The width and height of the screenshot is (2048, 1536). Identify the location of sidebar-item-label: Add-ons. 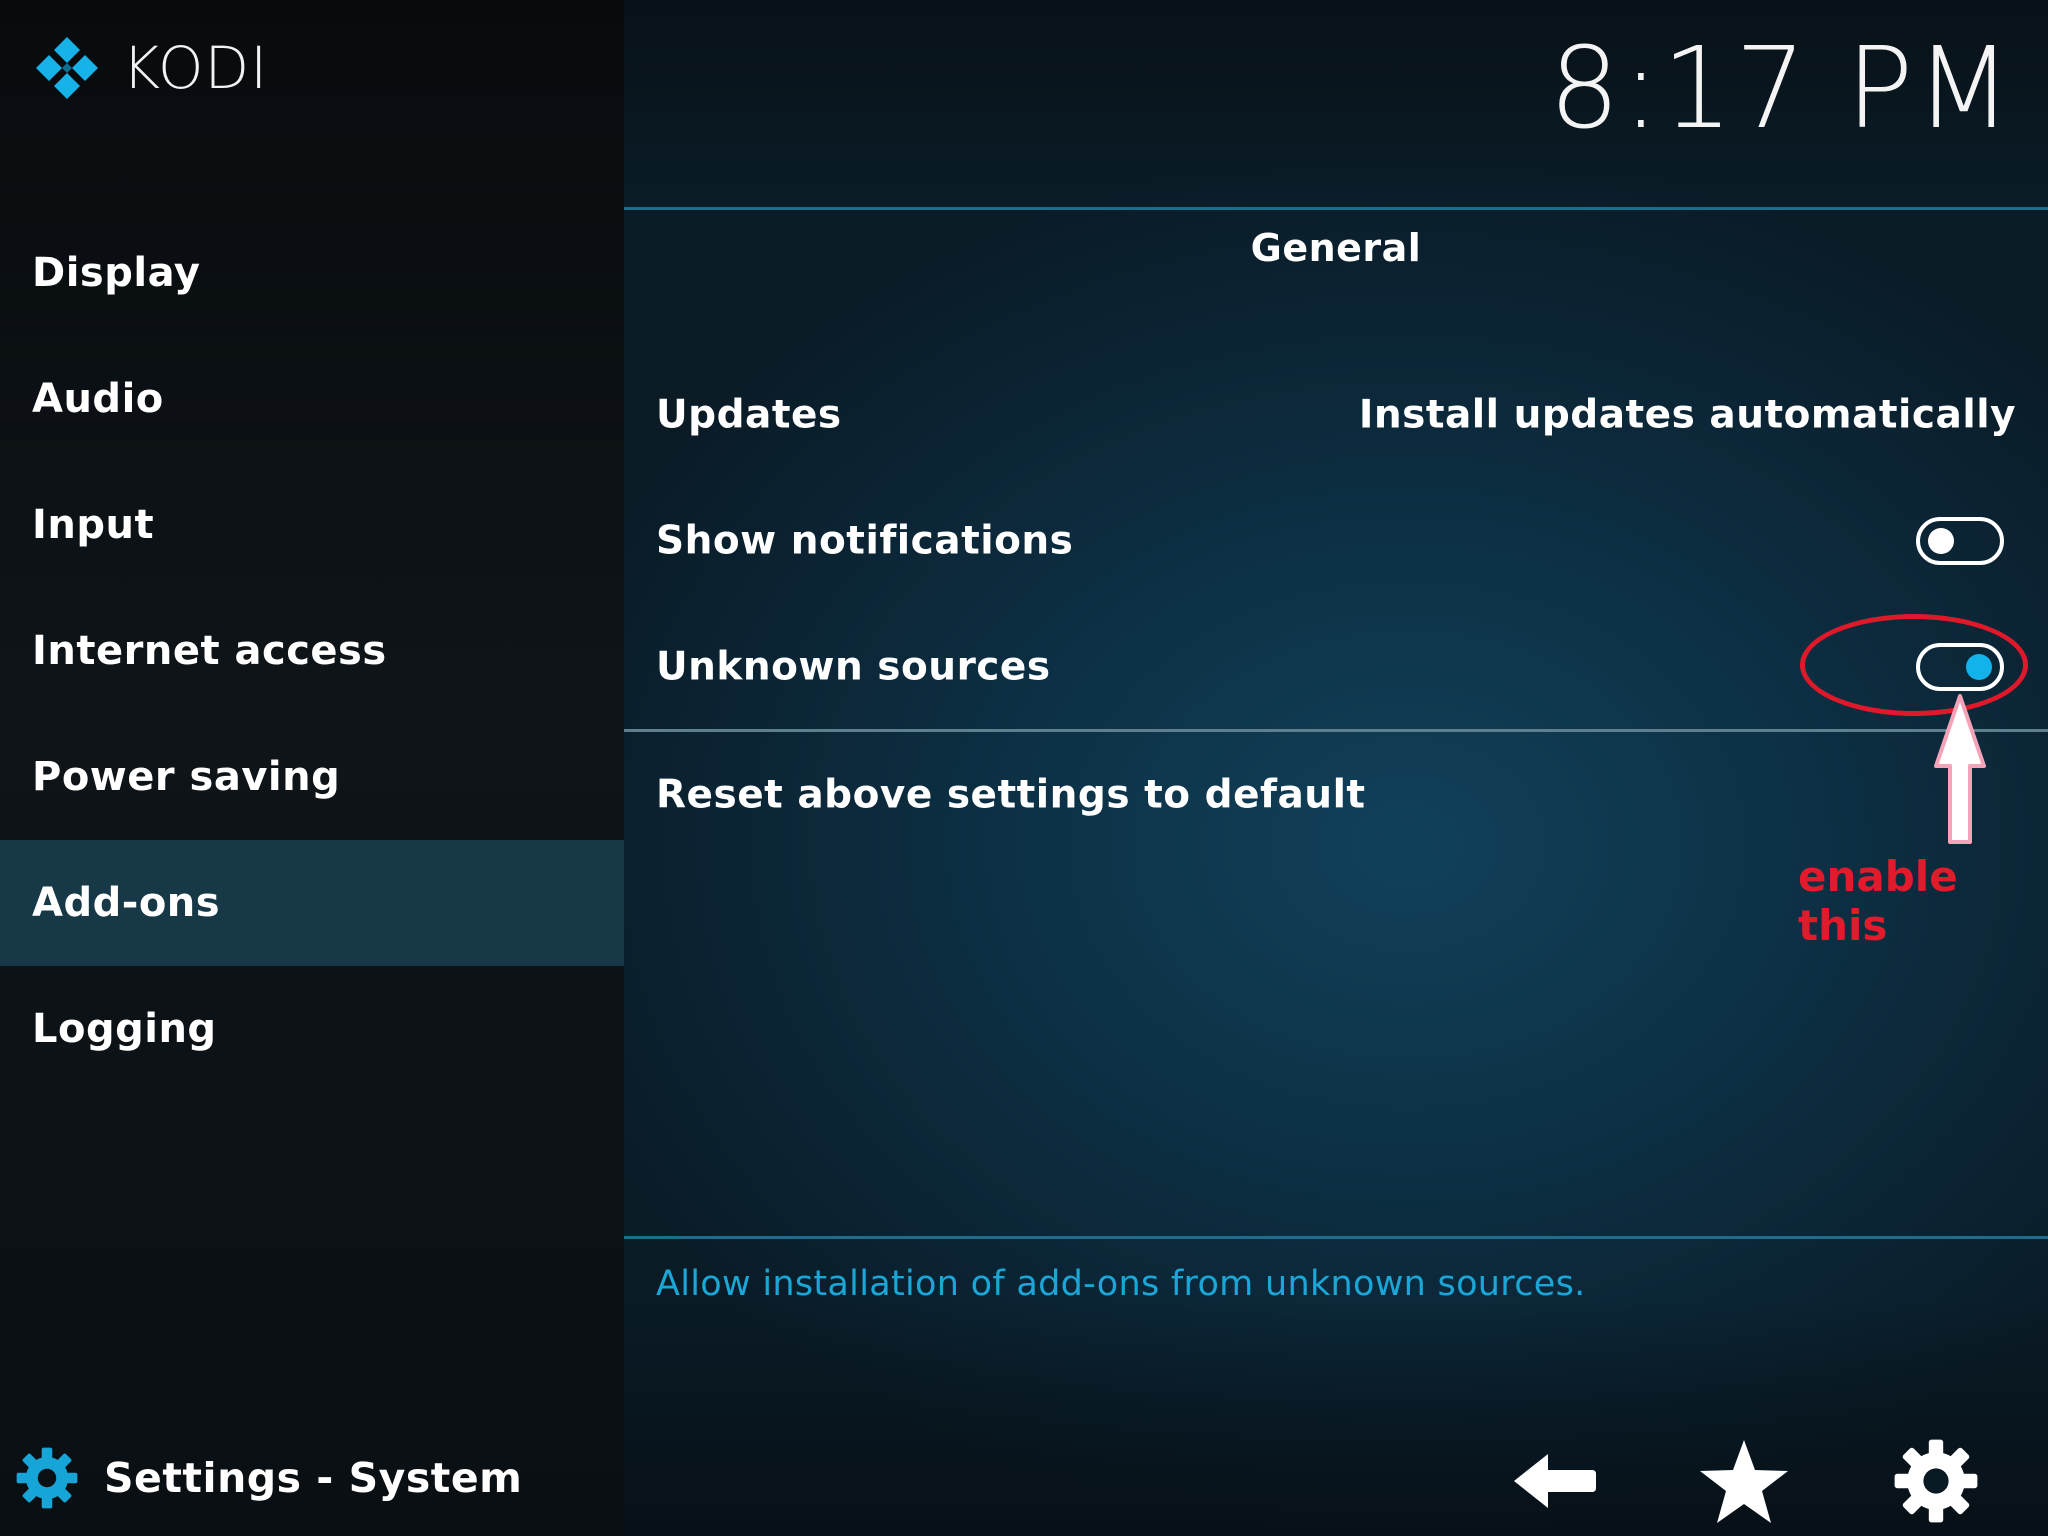
(126, 903).